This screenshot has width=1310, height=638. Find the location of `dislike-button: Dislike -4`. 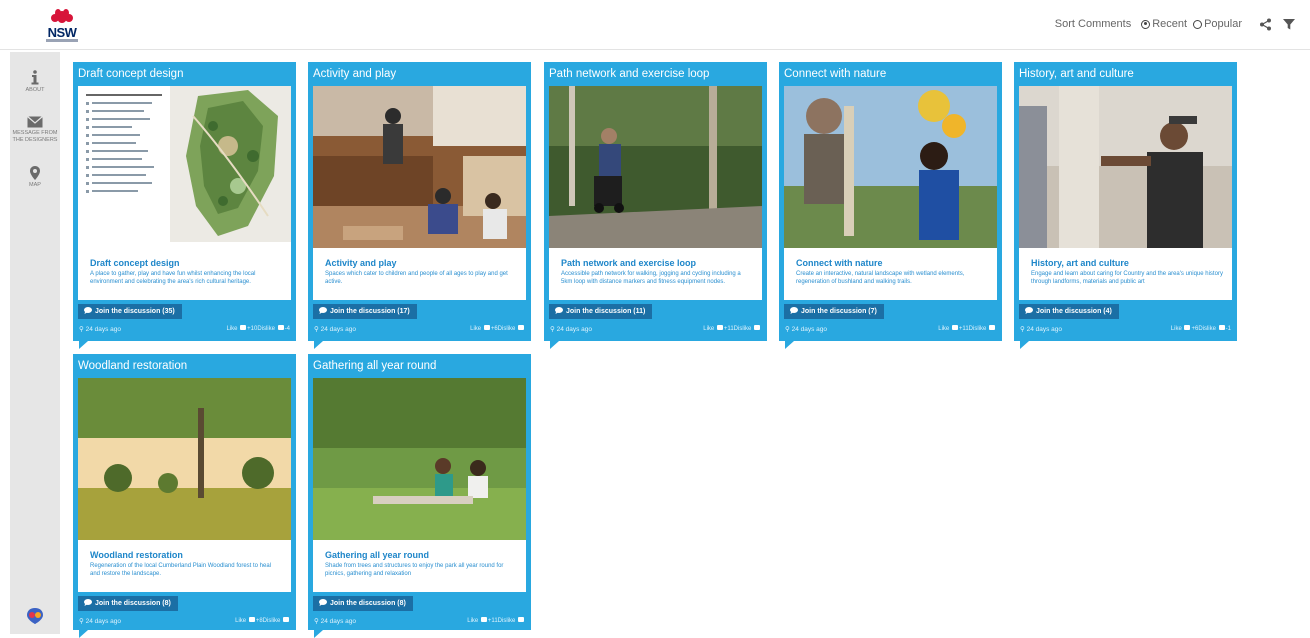

dislike-button: Dislike -4 is located at coordinates (273, 328).